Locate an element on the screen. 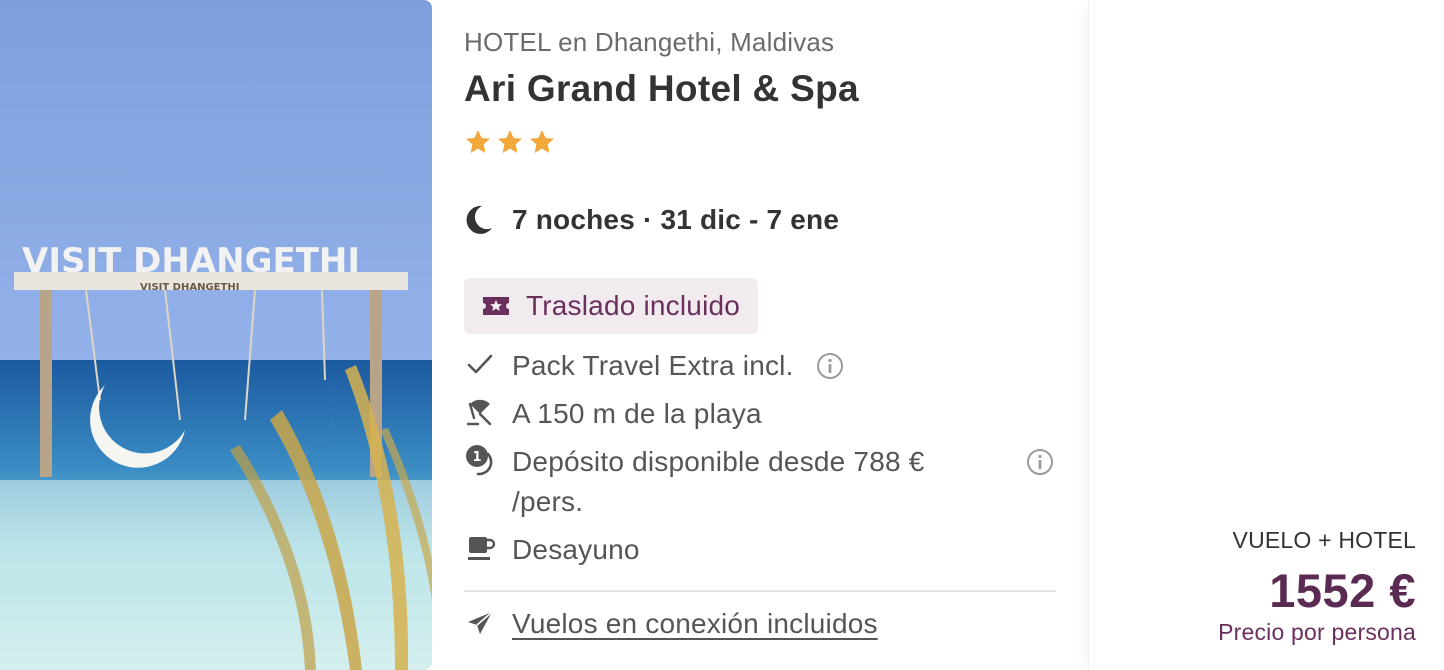 This screenshot has width=1444, height=670. hotel-name: Ari Grand Hotel & Spa is located at coordinates (661, 89).